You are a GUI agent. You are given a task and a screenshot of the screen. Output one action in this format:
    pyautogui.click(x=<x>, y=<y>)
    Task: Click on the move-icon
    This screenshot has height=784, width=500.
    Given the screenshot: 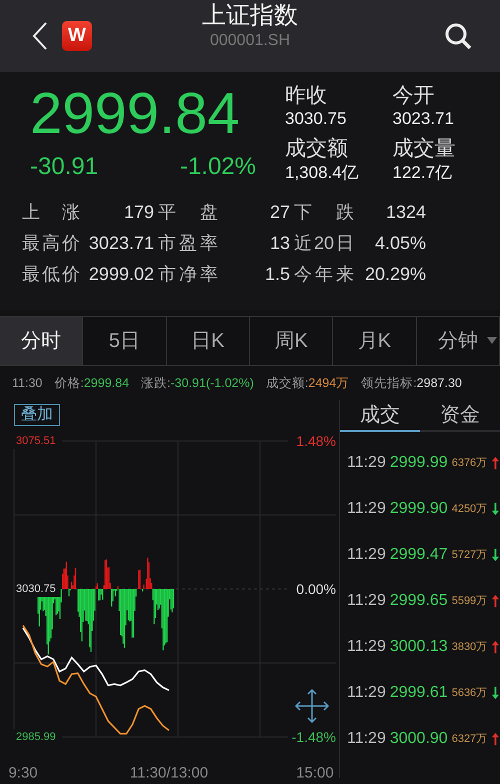 What is the action you would take?
    pyautogui.click(x=312, y=706)
    